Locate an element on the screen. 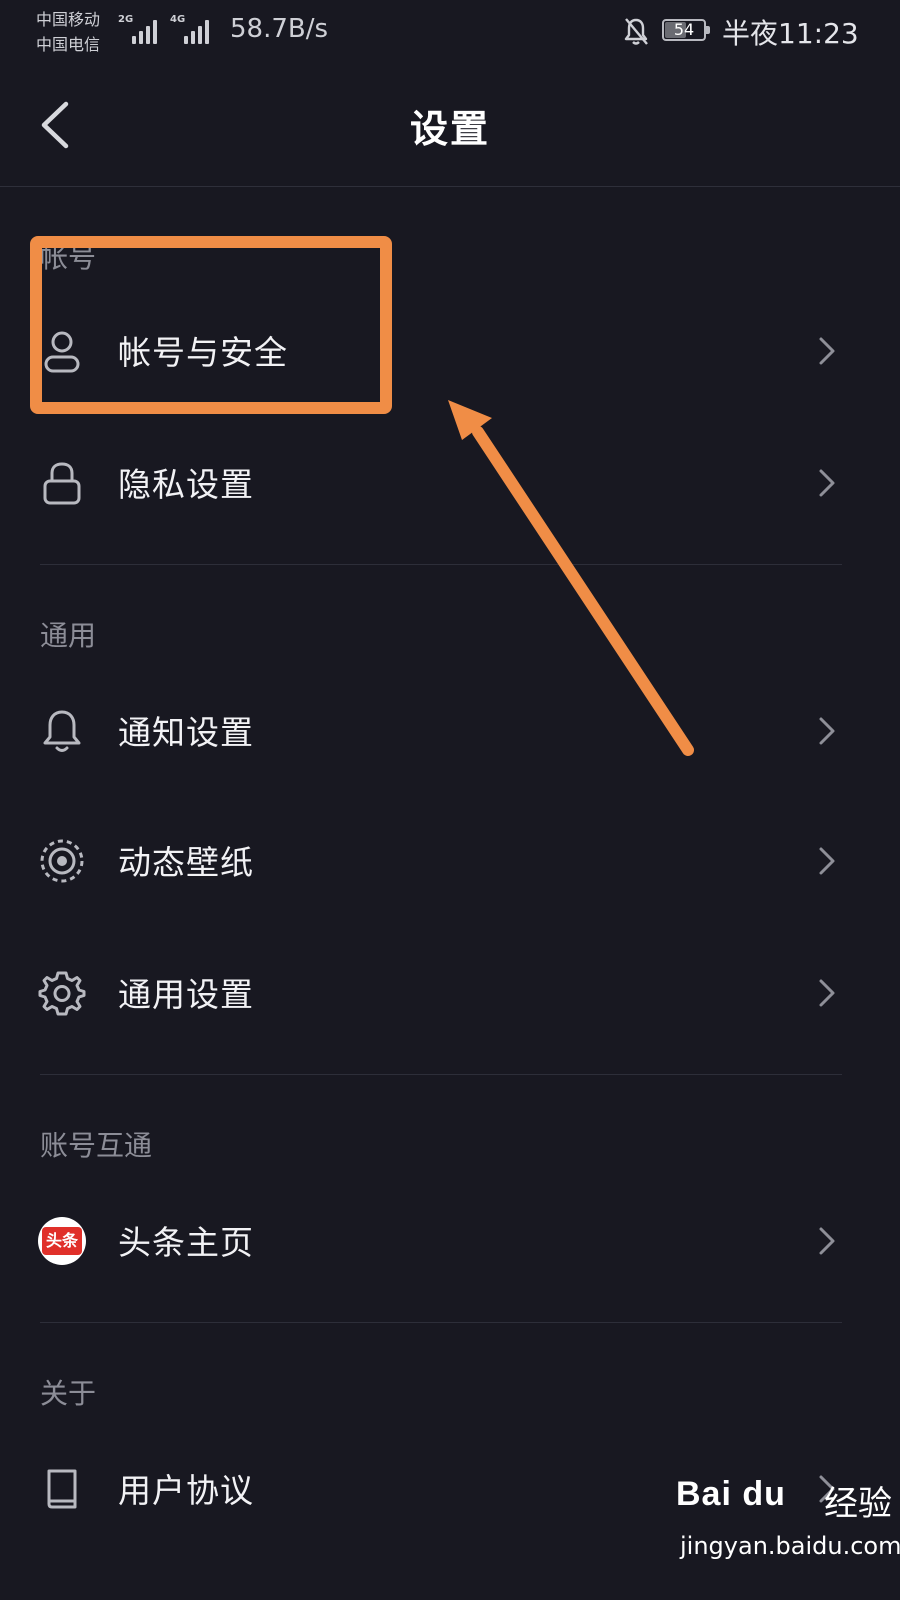  header: 设置 is located at coordinates (450, 125).